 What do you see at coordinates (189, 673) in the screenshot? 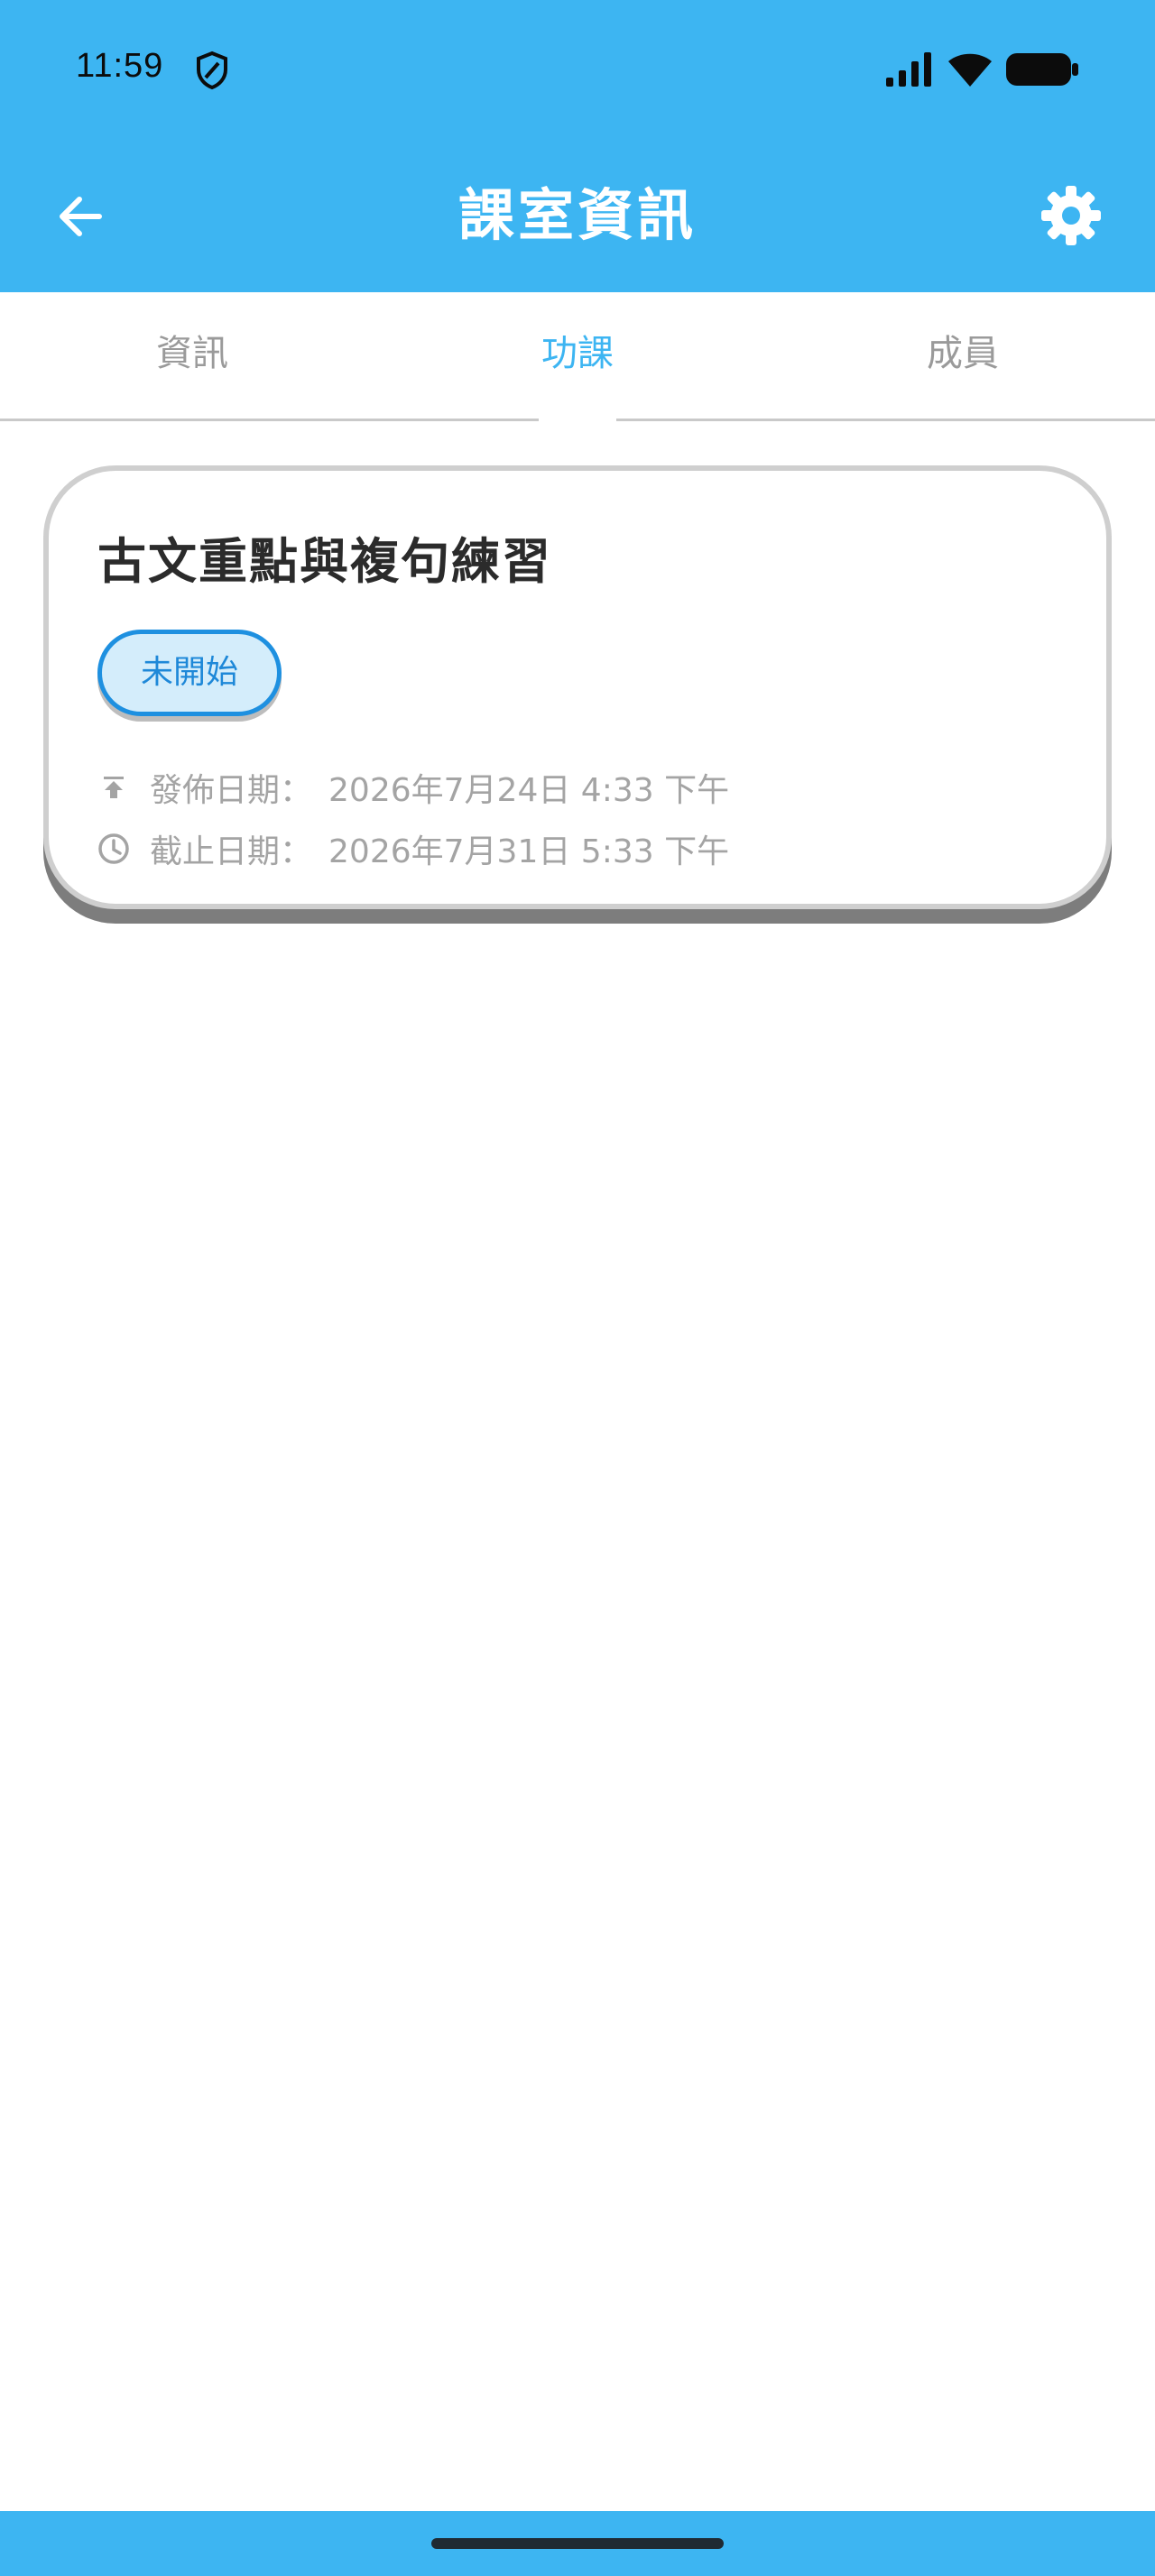
I see `status-badge: 未開始` at bounding box center [189, 673].